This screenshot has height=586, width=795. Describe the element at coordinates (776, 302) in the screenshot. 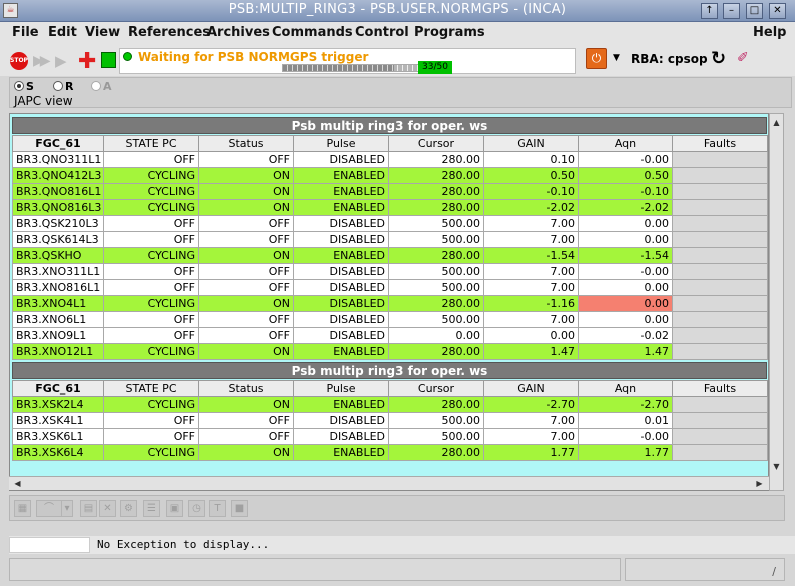

I see `vertical-scrollbar: ▲ ▼` at that location.